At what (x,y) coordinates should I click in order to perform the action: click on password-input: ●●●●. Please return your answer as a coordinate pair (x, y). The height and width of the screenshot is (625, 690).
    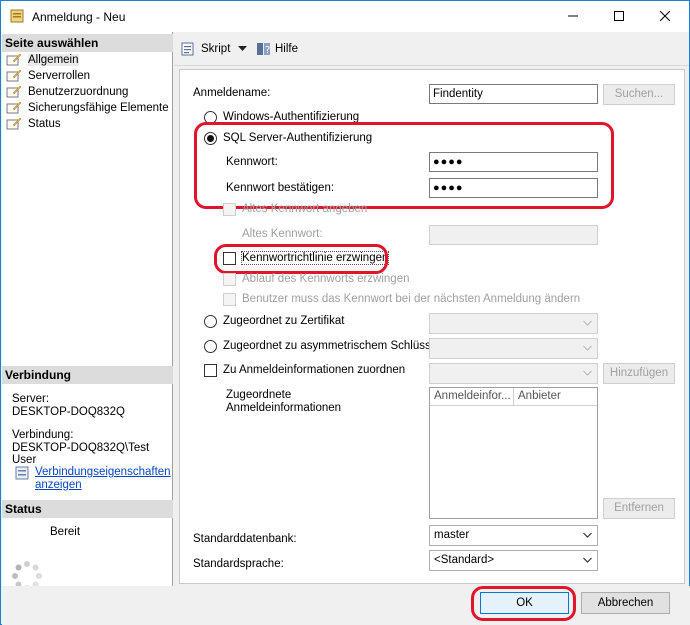
    Looking at the image, I should click on (513, 162).